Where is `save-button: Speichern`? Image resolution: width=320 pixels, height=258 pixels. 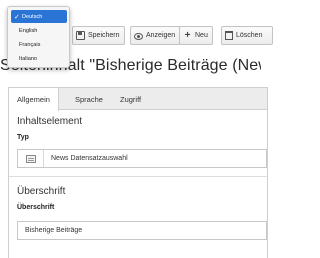
save-button: Speichern is located at coordinates (98, 35).